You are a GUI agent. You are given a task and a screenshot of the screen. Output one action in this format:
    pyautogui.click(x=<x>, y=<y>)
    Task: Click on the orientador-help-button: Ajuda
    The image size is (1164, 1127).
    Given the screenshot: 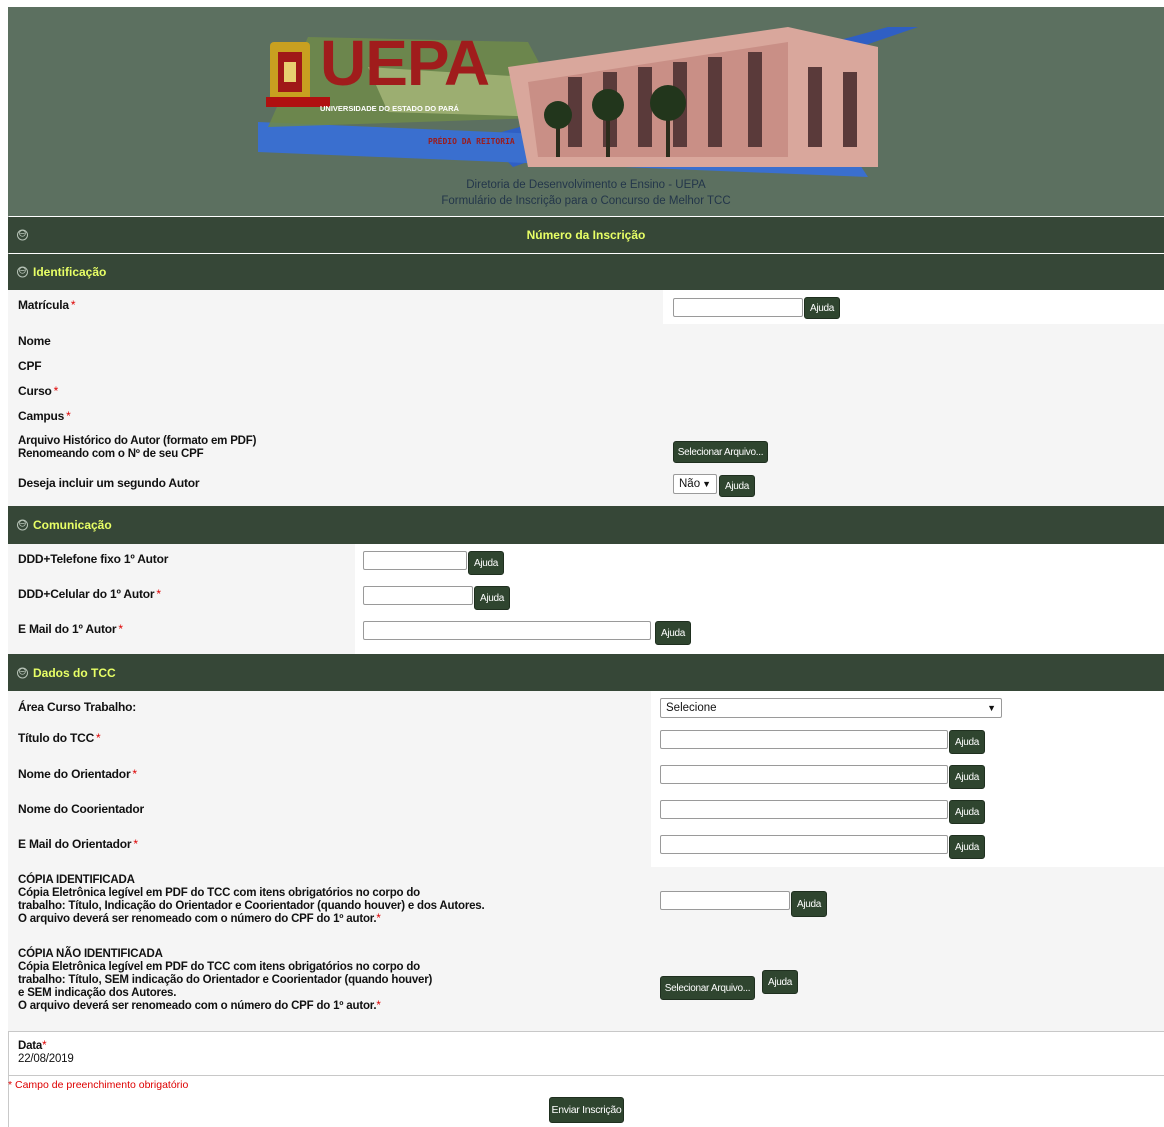 What is the action you would take?
    pyautogui.click(x=967, y=777)
    